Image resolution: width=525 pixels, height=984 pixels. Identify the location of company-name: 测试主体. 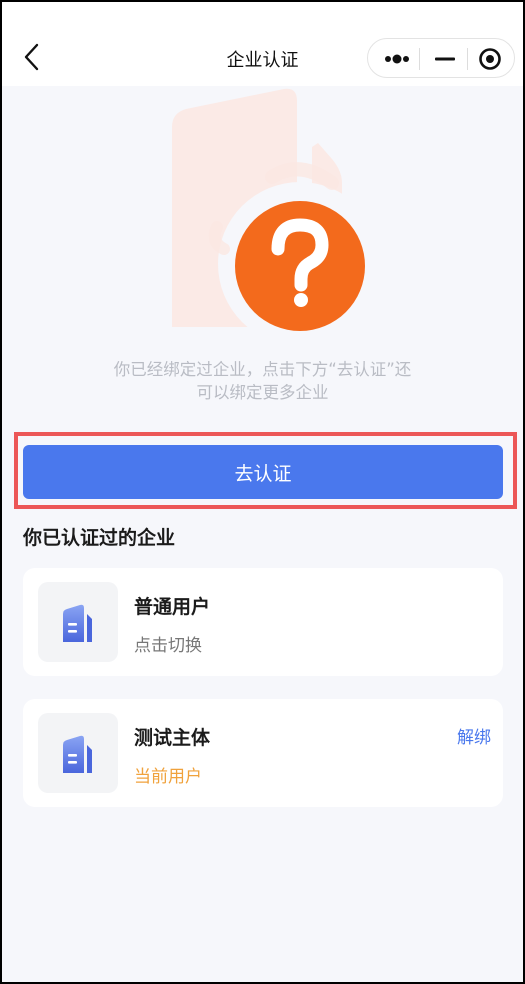
(172, 738).